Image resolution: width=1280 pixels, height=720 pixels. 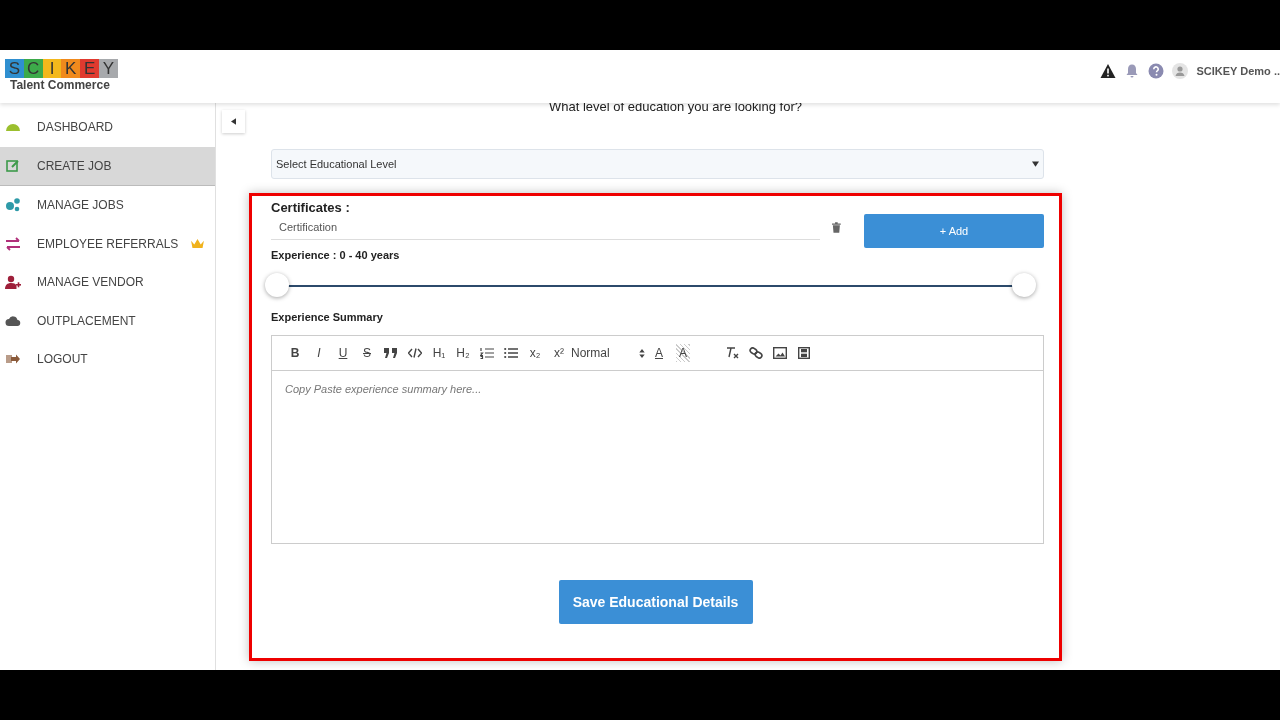 I want to click on underline-button: U, so click(x=343, y=353).